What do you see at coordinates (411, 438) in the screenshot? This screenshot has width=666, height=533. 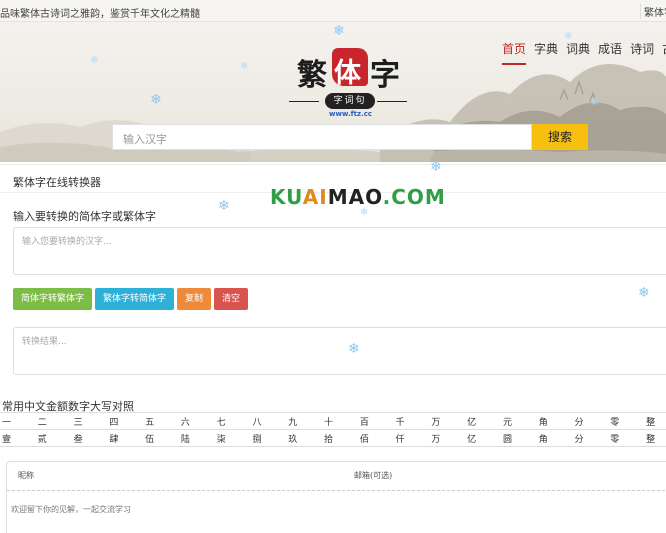 I see `table-cell: 仟` at bounding box center [411, 438].